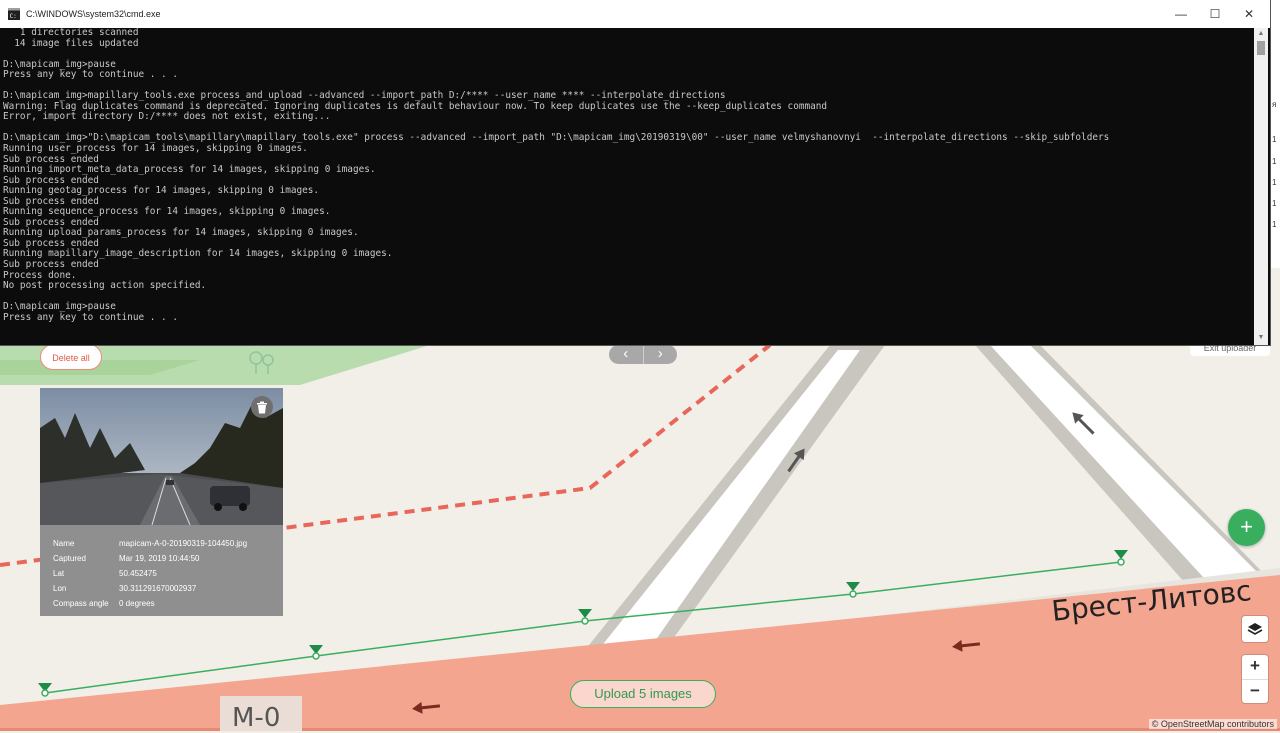 This screenshot has height=733, width=1280. I want to click on road-label: М-0, so click(256, 718).